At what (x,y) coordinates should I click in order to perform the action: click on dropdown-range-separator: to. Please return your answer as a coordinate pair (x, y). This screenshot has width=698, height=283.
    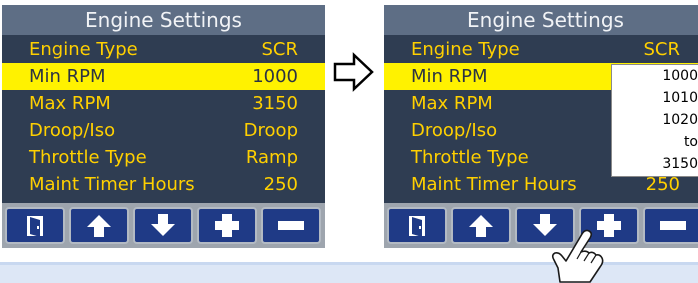
    Looking at the image, I should click on (690, 142).